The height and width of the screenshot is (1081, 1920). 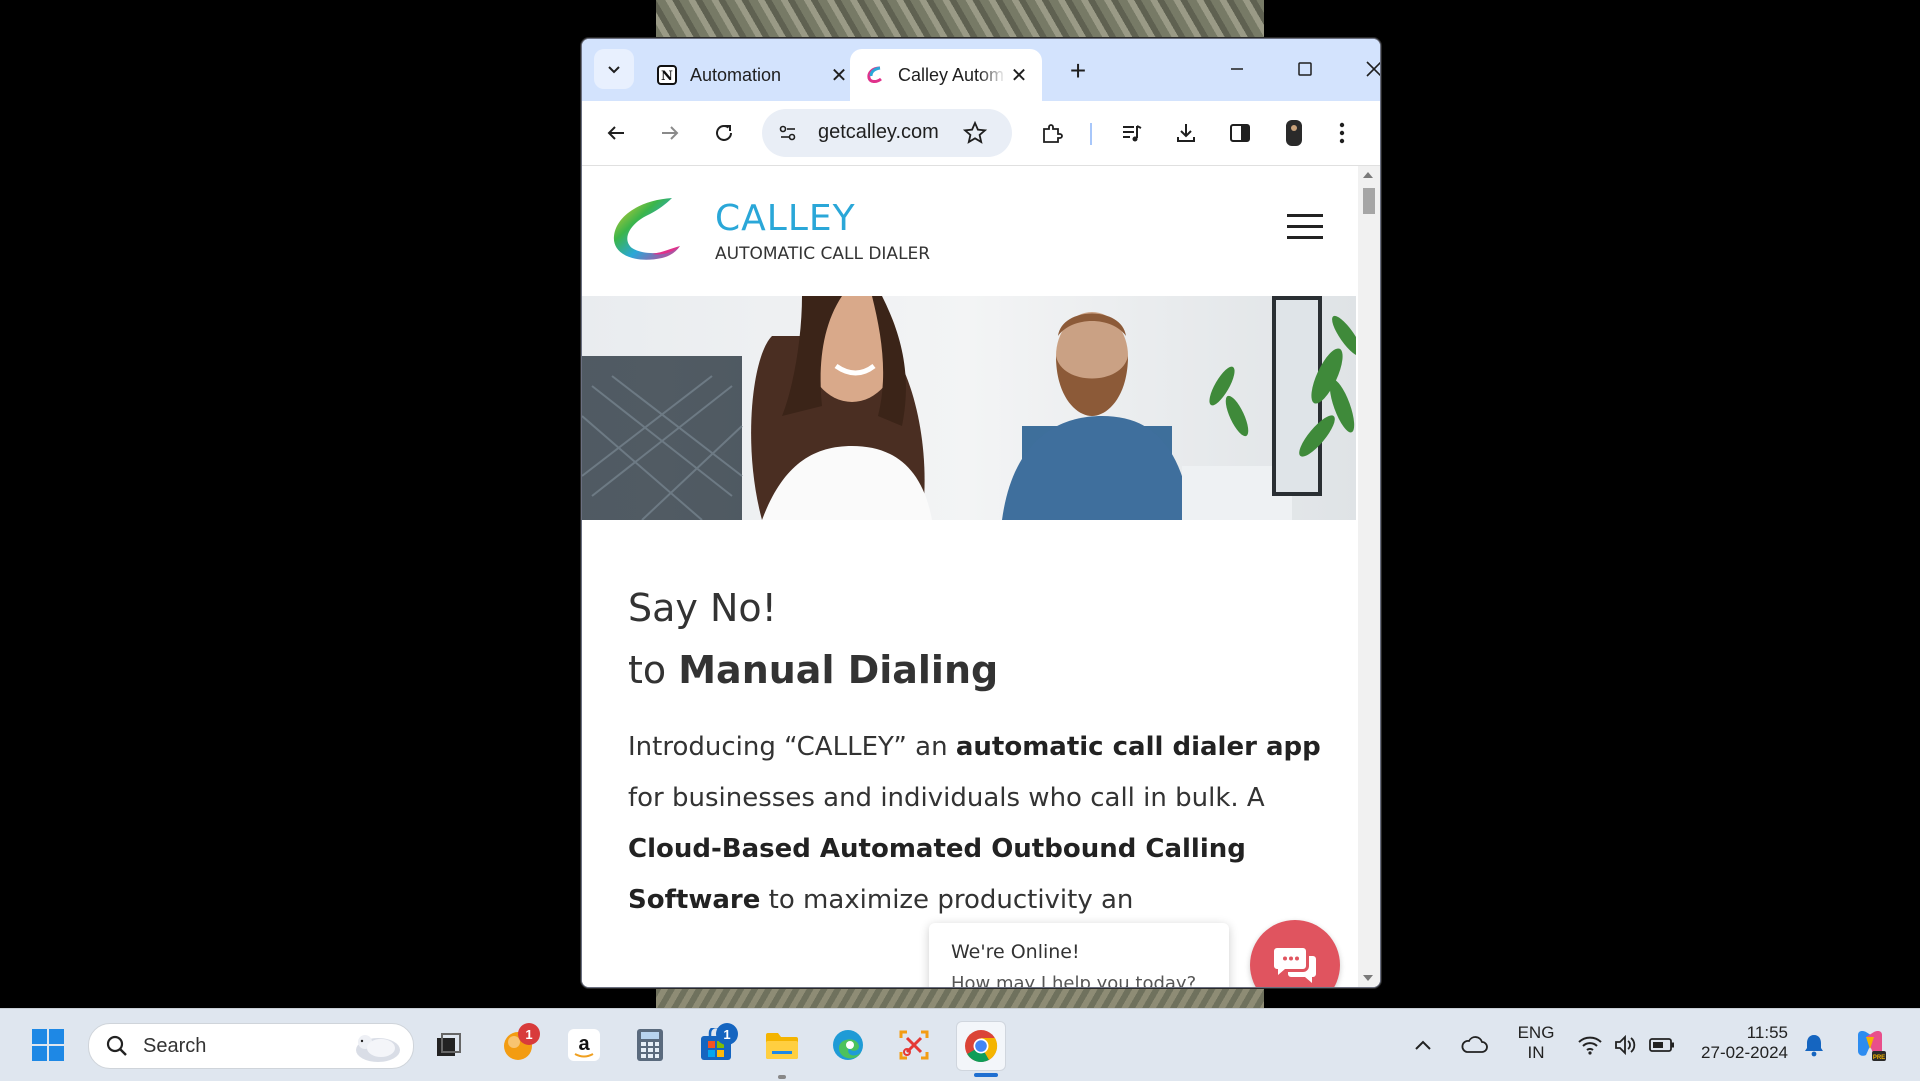 What do you see at coordinates (1078, 71) in the screenshot?
I see `new-tab-button: +` at bounding box center [1078, 71].